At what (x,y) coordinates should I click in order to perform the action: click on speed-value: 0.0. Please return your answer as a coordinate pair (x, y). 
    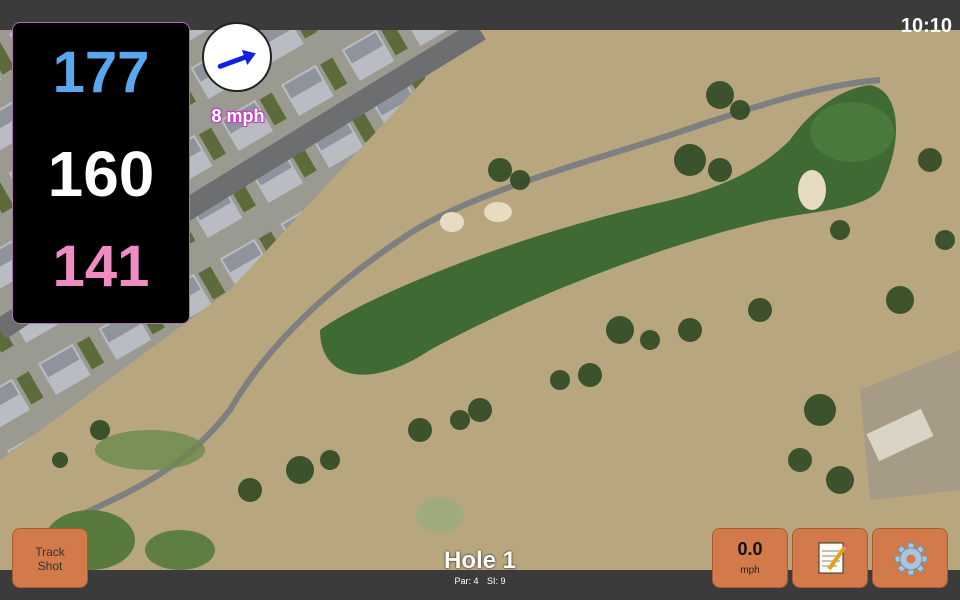
    Looking at the image, I should click on (750, 549).